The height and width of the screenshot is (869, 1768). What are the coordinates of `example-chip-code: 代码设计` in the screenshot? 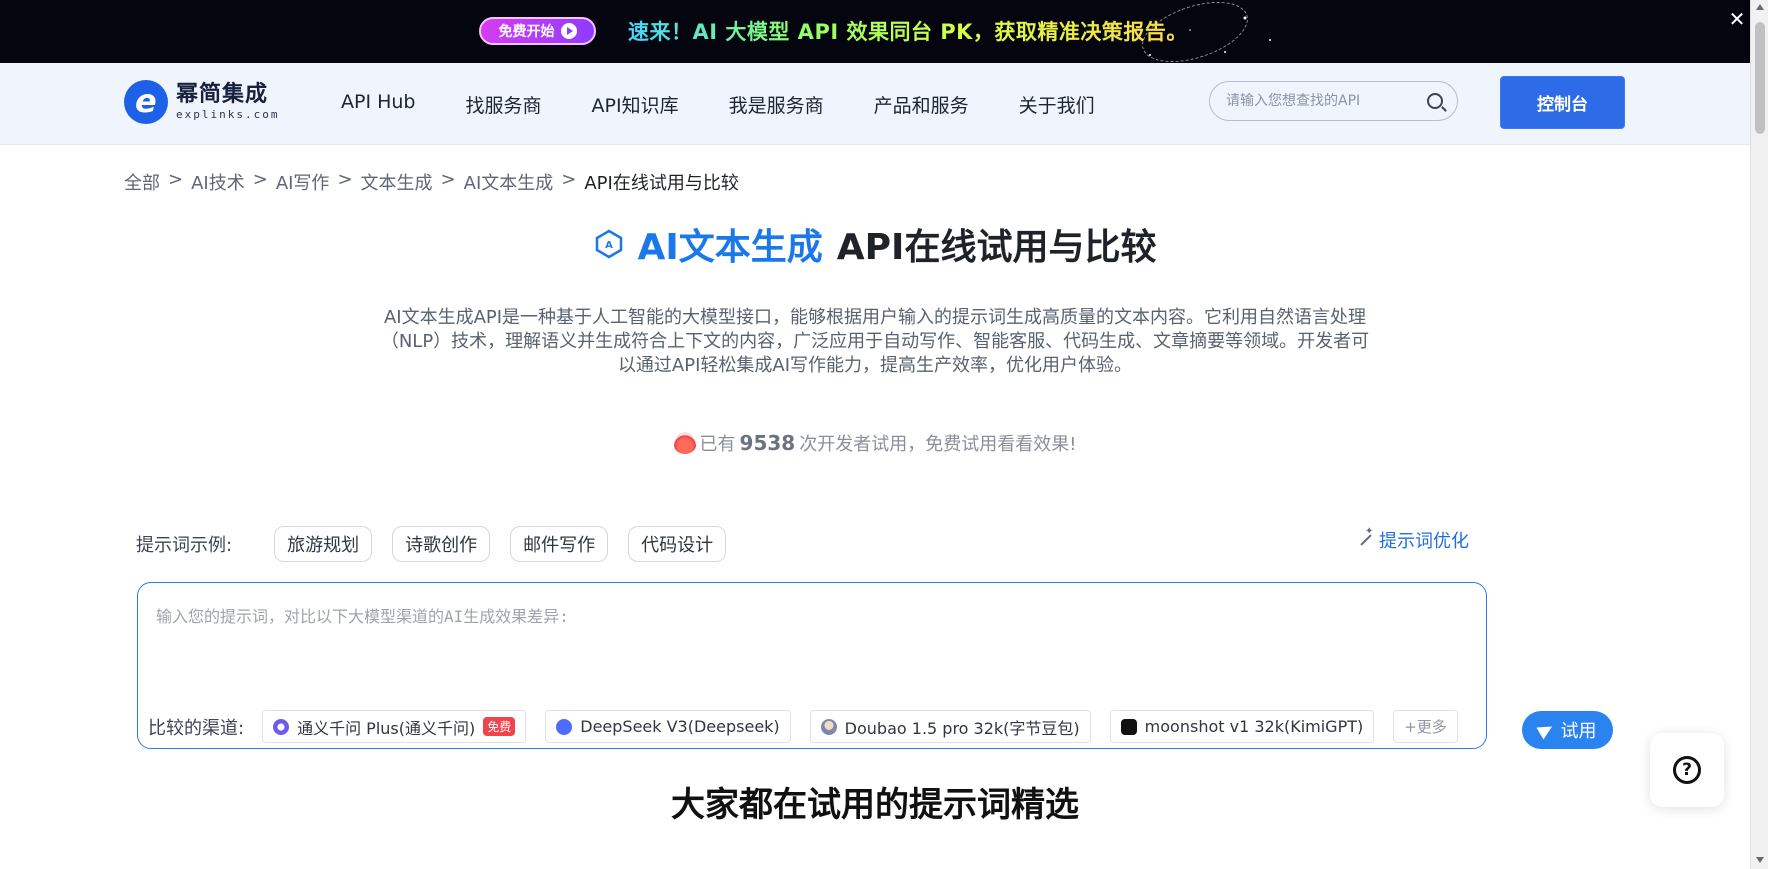 It's located at (677, 544).